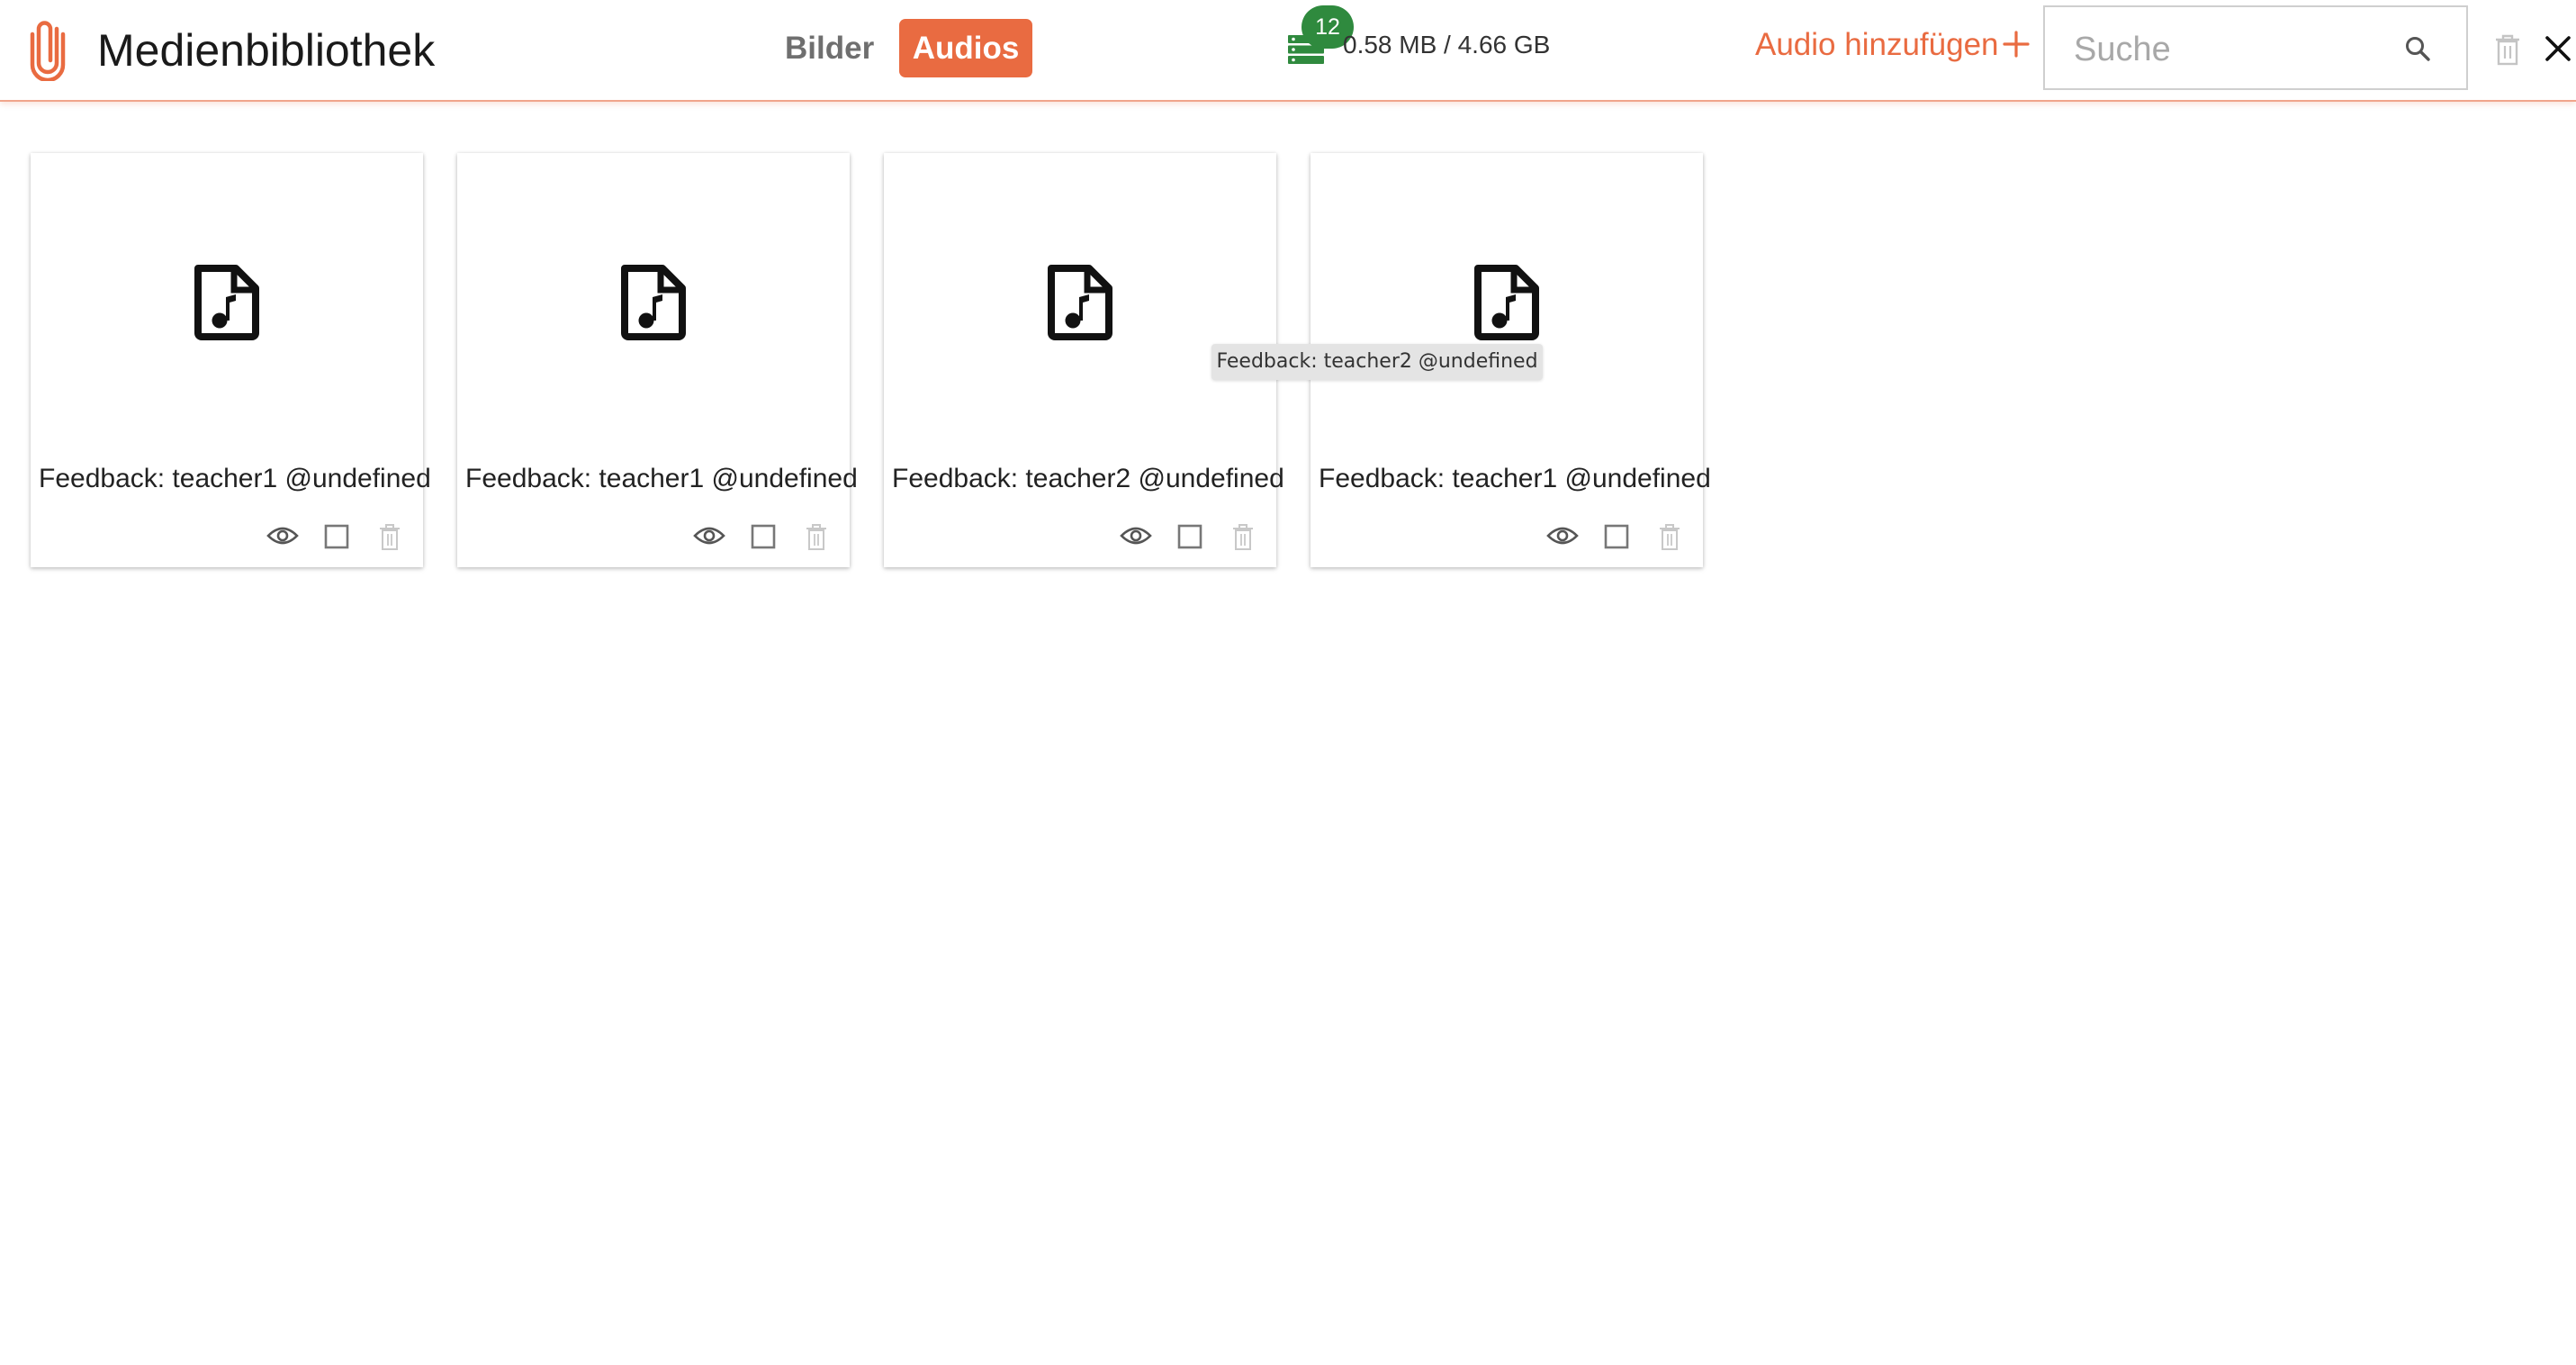  Describe the element at coordinates (48, 51) in the screenshot. I see `paperclip-icon` at that location.